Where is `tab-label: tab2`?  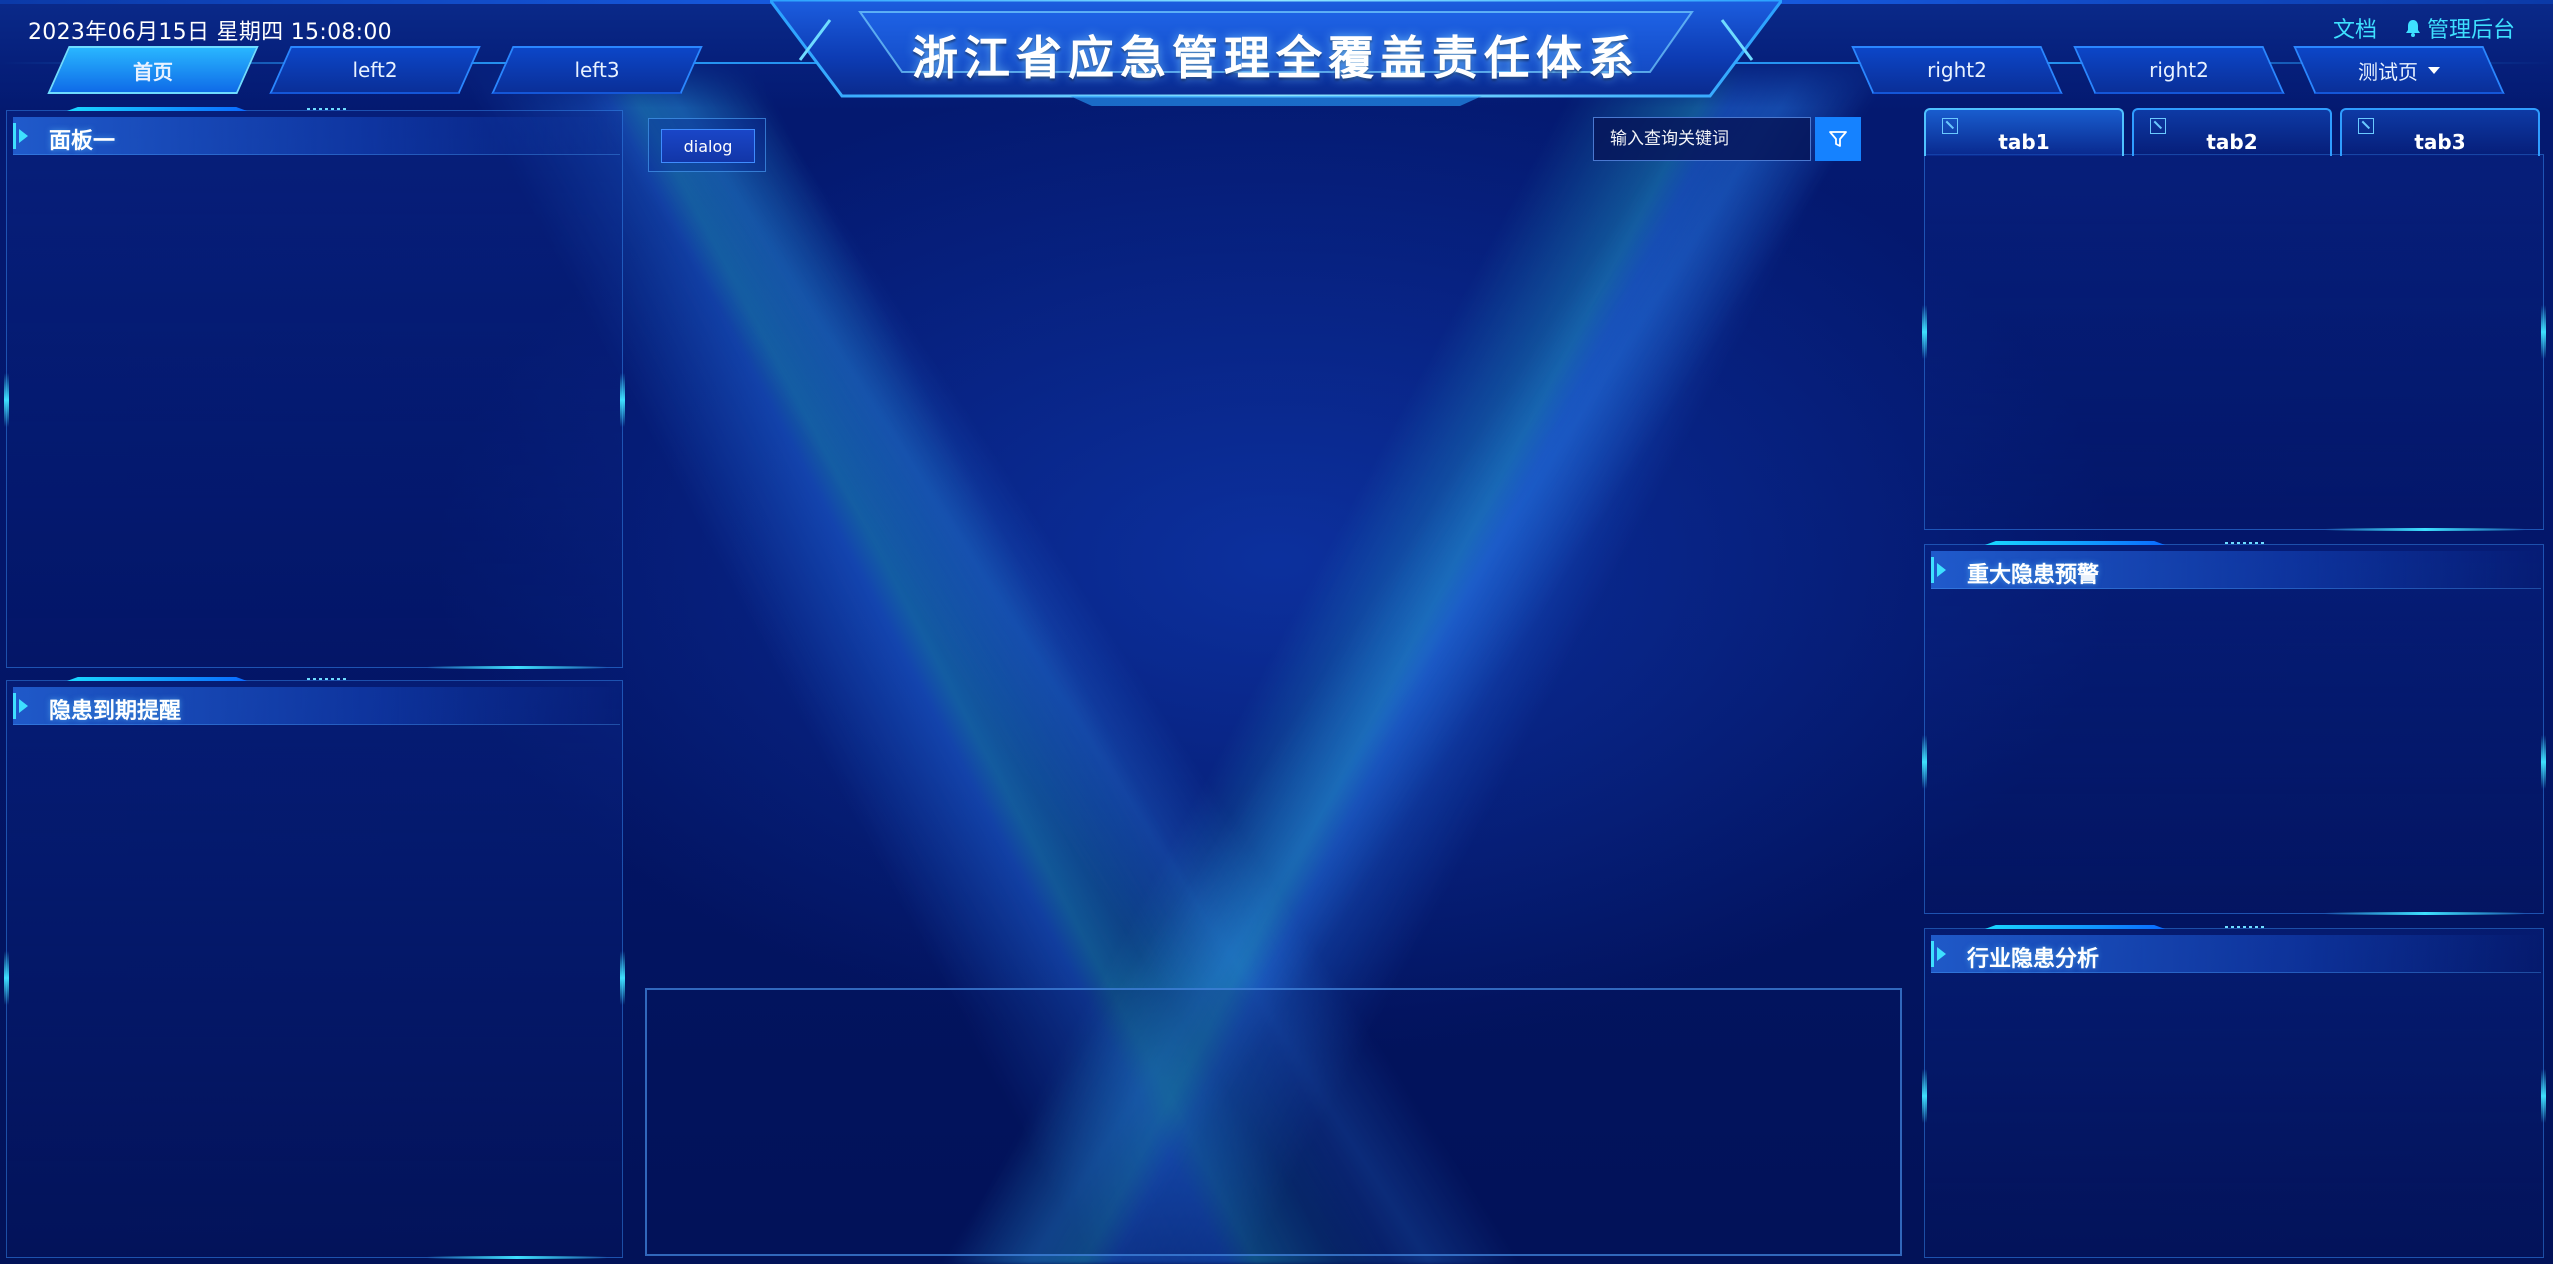
tab-label: tab2 is located at coordinates (2232, 142).